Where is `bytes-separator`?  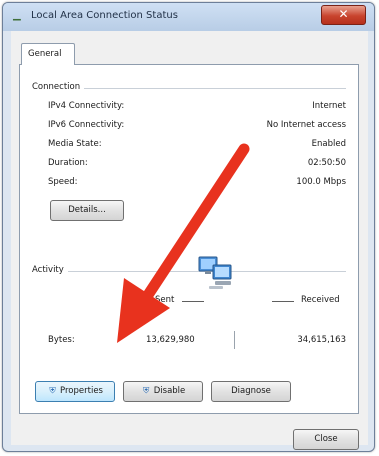
bytes-separator is located at coordinates (234, 340).